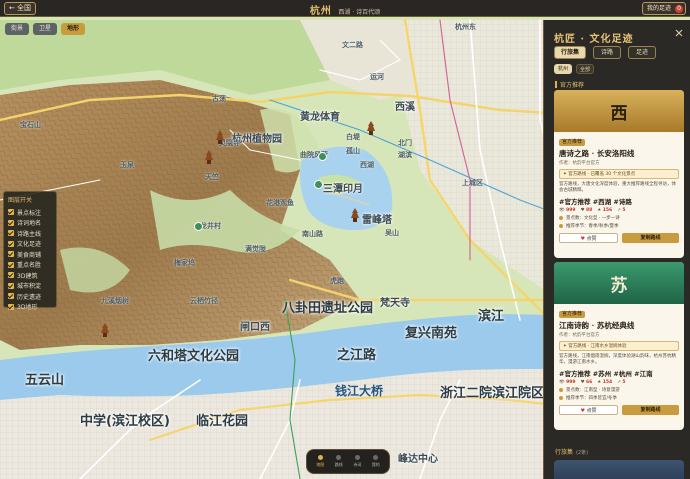 This screenshot has height=479, width=690. Describe the element at coordinates (597, 153) in the screenshot. I see `route-name: 唐诗之路 · 长安洛阳线` at that location.